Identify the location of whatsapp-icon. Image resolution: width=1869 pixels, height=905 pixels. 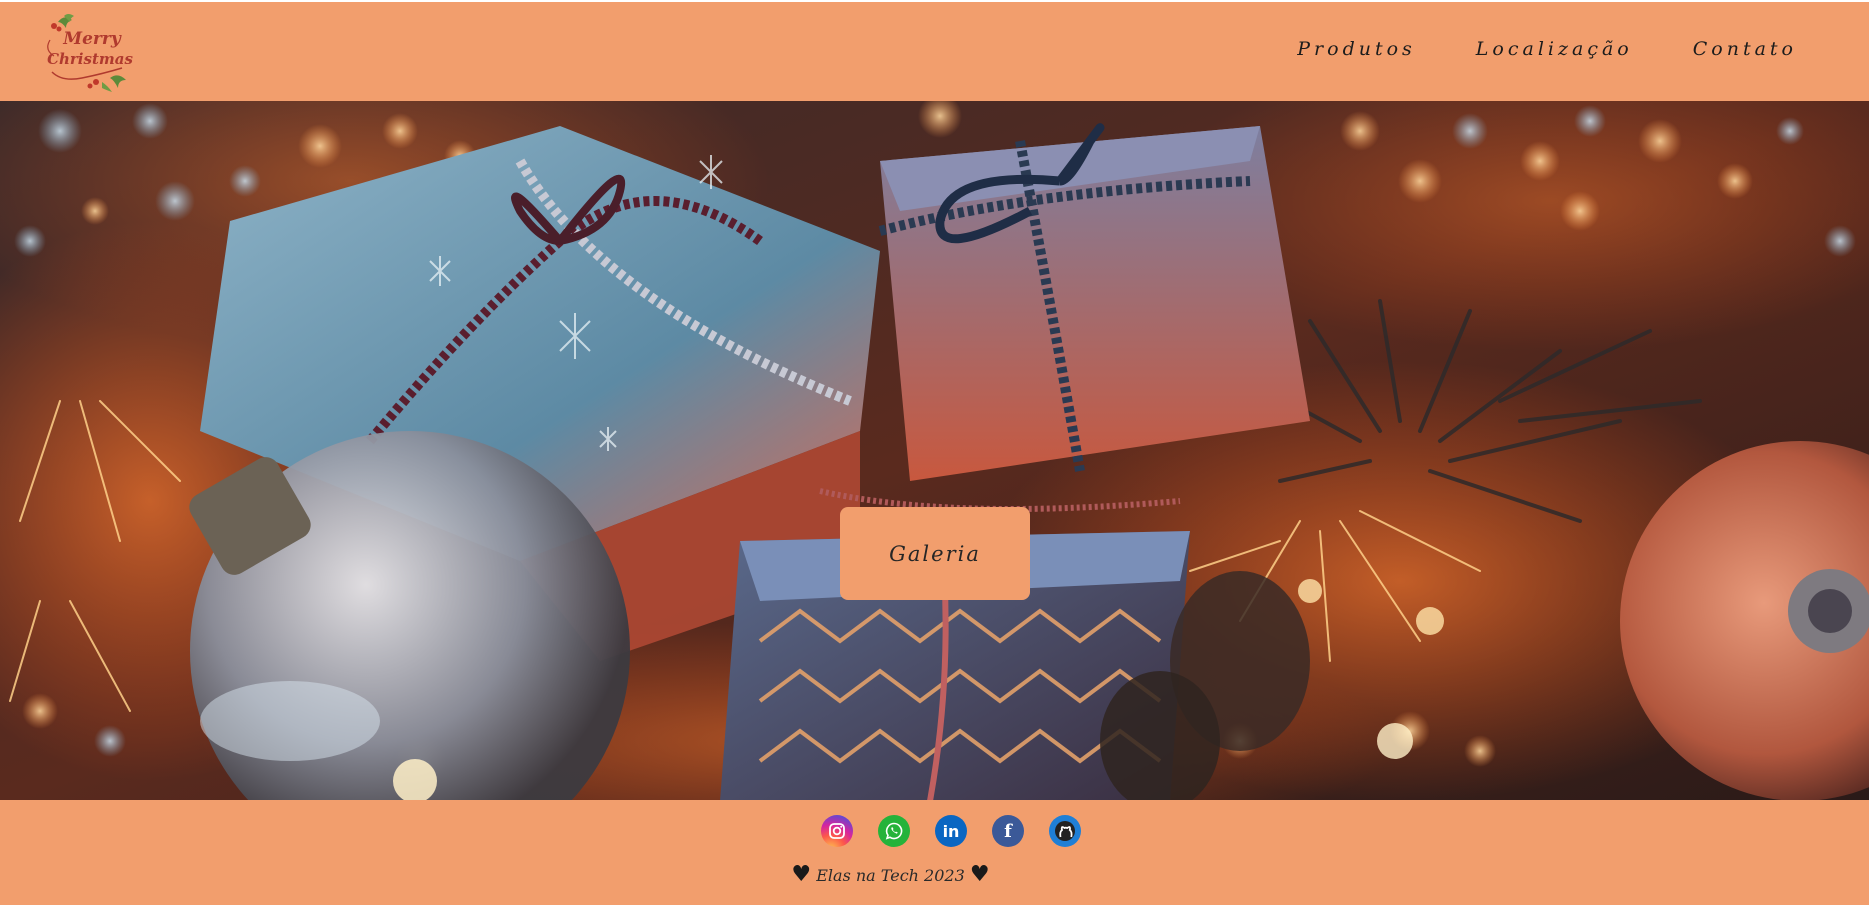
(894, 831).